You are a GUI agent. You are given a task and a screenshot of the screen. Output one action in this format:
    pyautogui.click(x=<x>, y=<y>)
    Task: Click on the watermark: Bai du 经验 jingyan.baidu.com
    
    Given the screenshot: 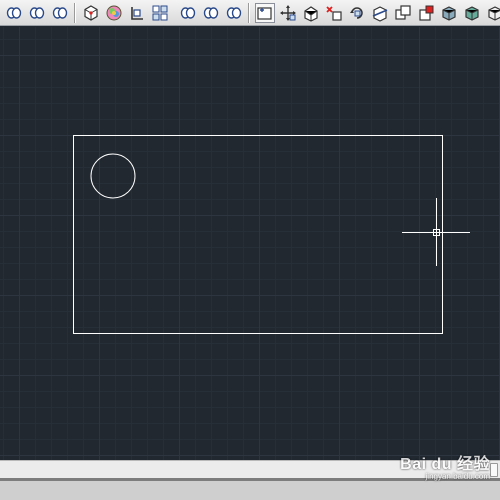 What is the action you would take?
    pyautogui.click(x=445, y=465)
    